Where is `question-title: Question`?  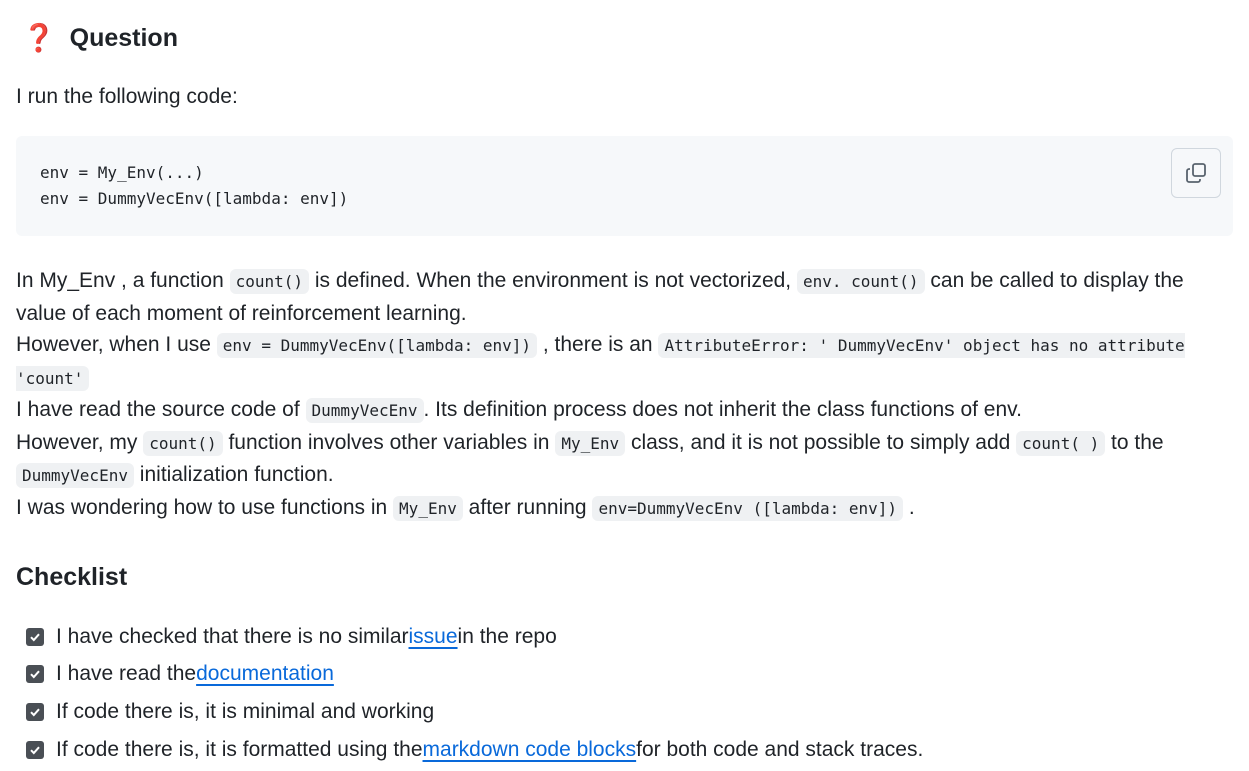
question-title: Question is located at coordinates (123, 38).